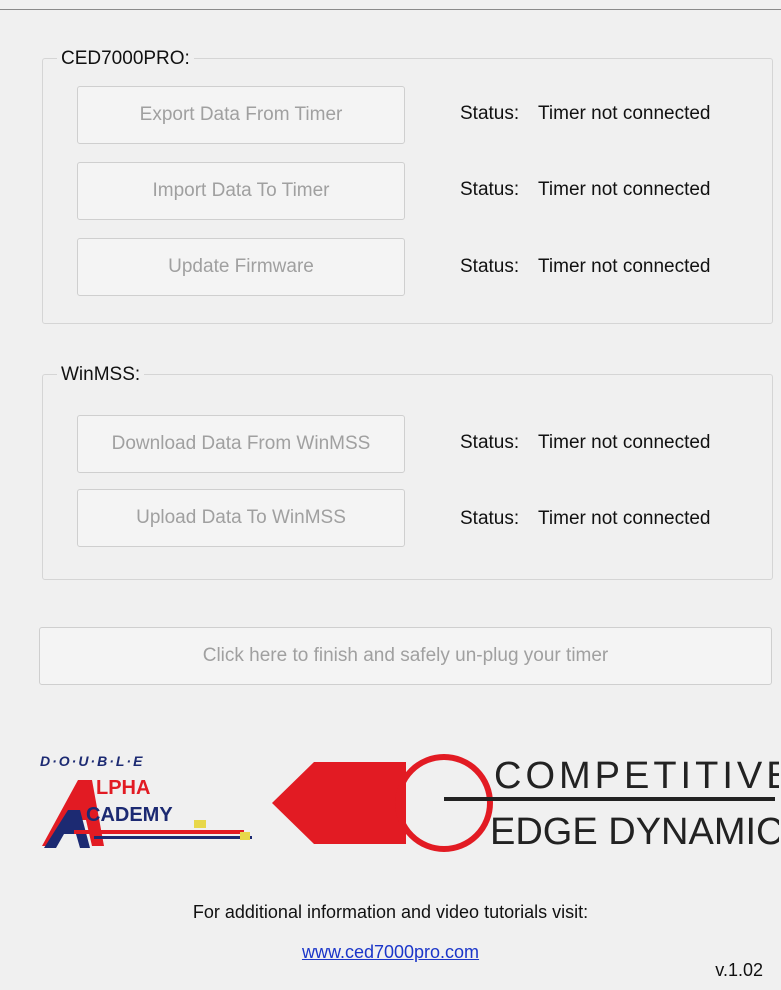  What do you see at coordinates (125, 59) in the screenshot?
I see `ced7000pro-group-title: CED7000PRO:` at bounding box center [125, 59].